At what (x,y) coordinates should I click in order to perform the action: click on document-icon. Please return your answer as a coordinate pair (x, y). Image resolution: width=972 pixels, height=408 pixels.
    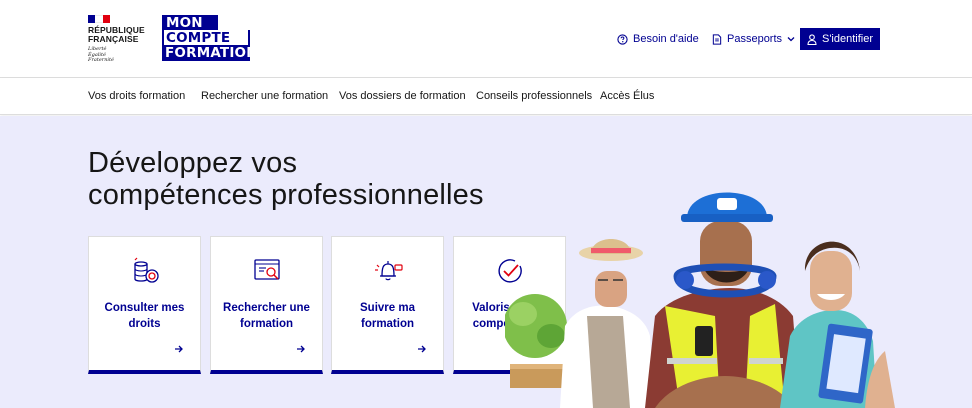
    Looking at the image, I should click on (717, 39).